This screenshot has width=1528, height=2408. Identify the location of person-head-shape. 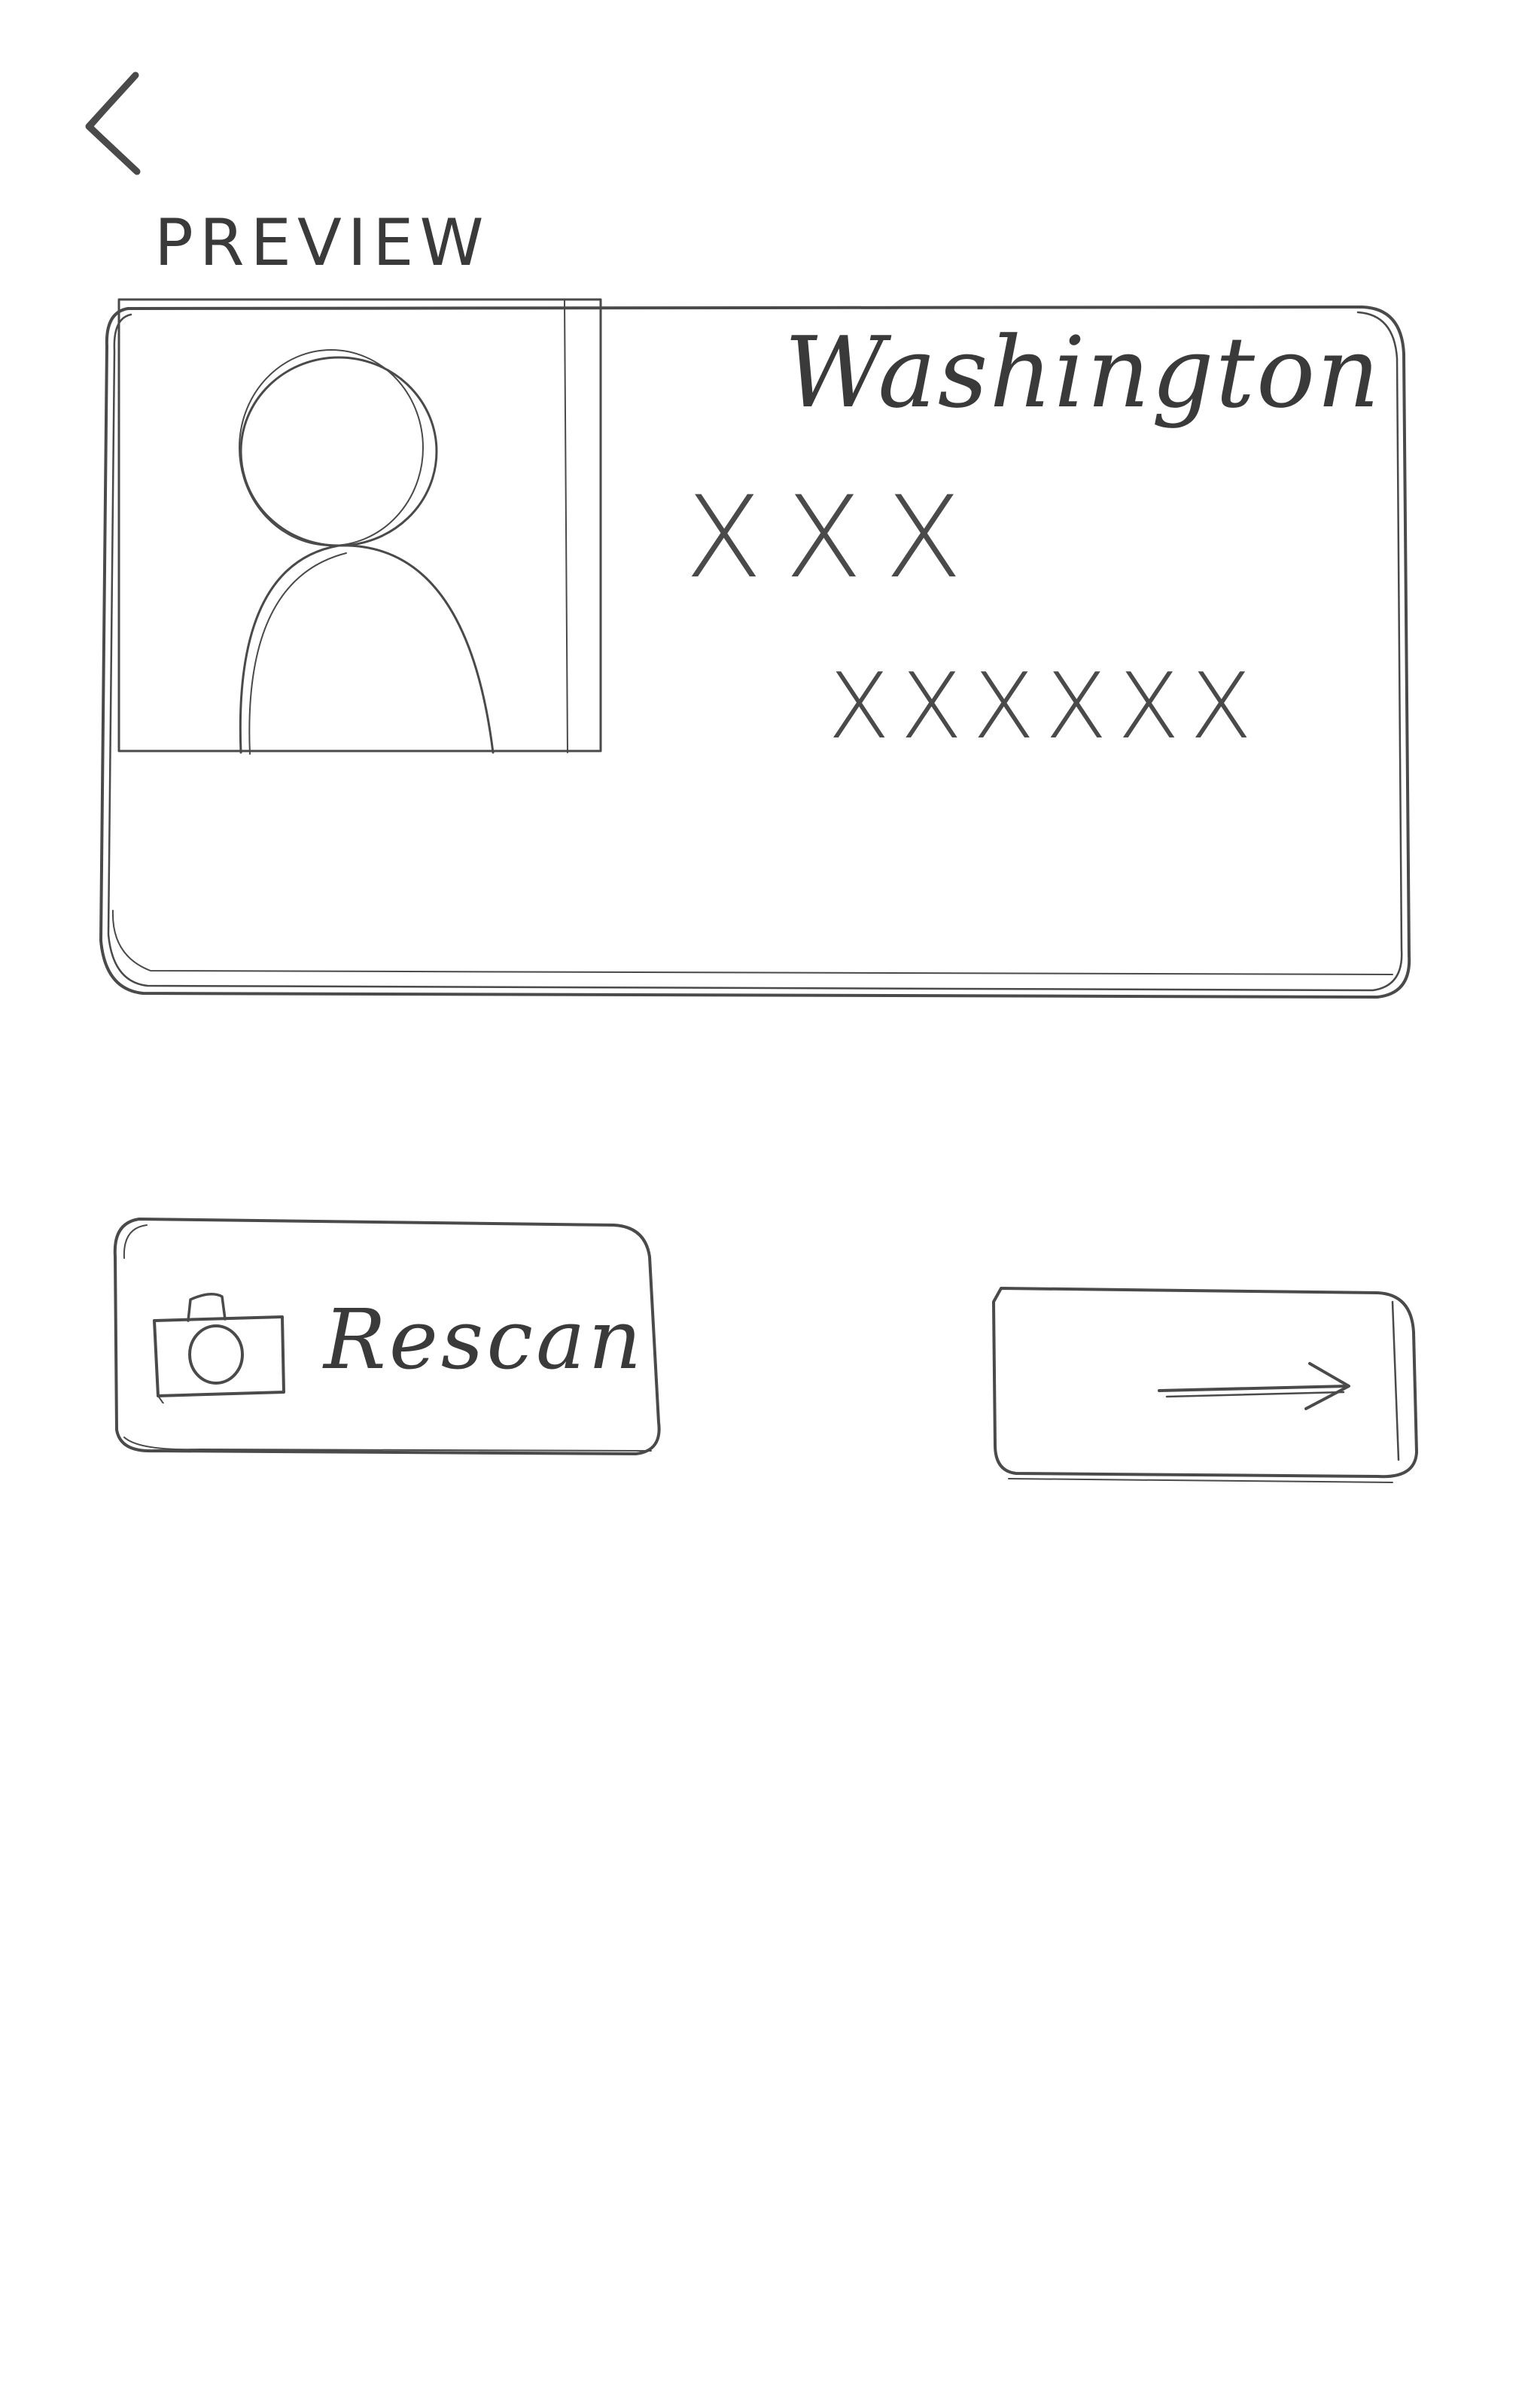
(338, 451).